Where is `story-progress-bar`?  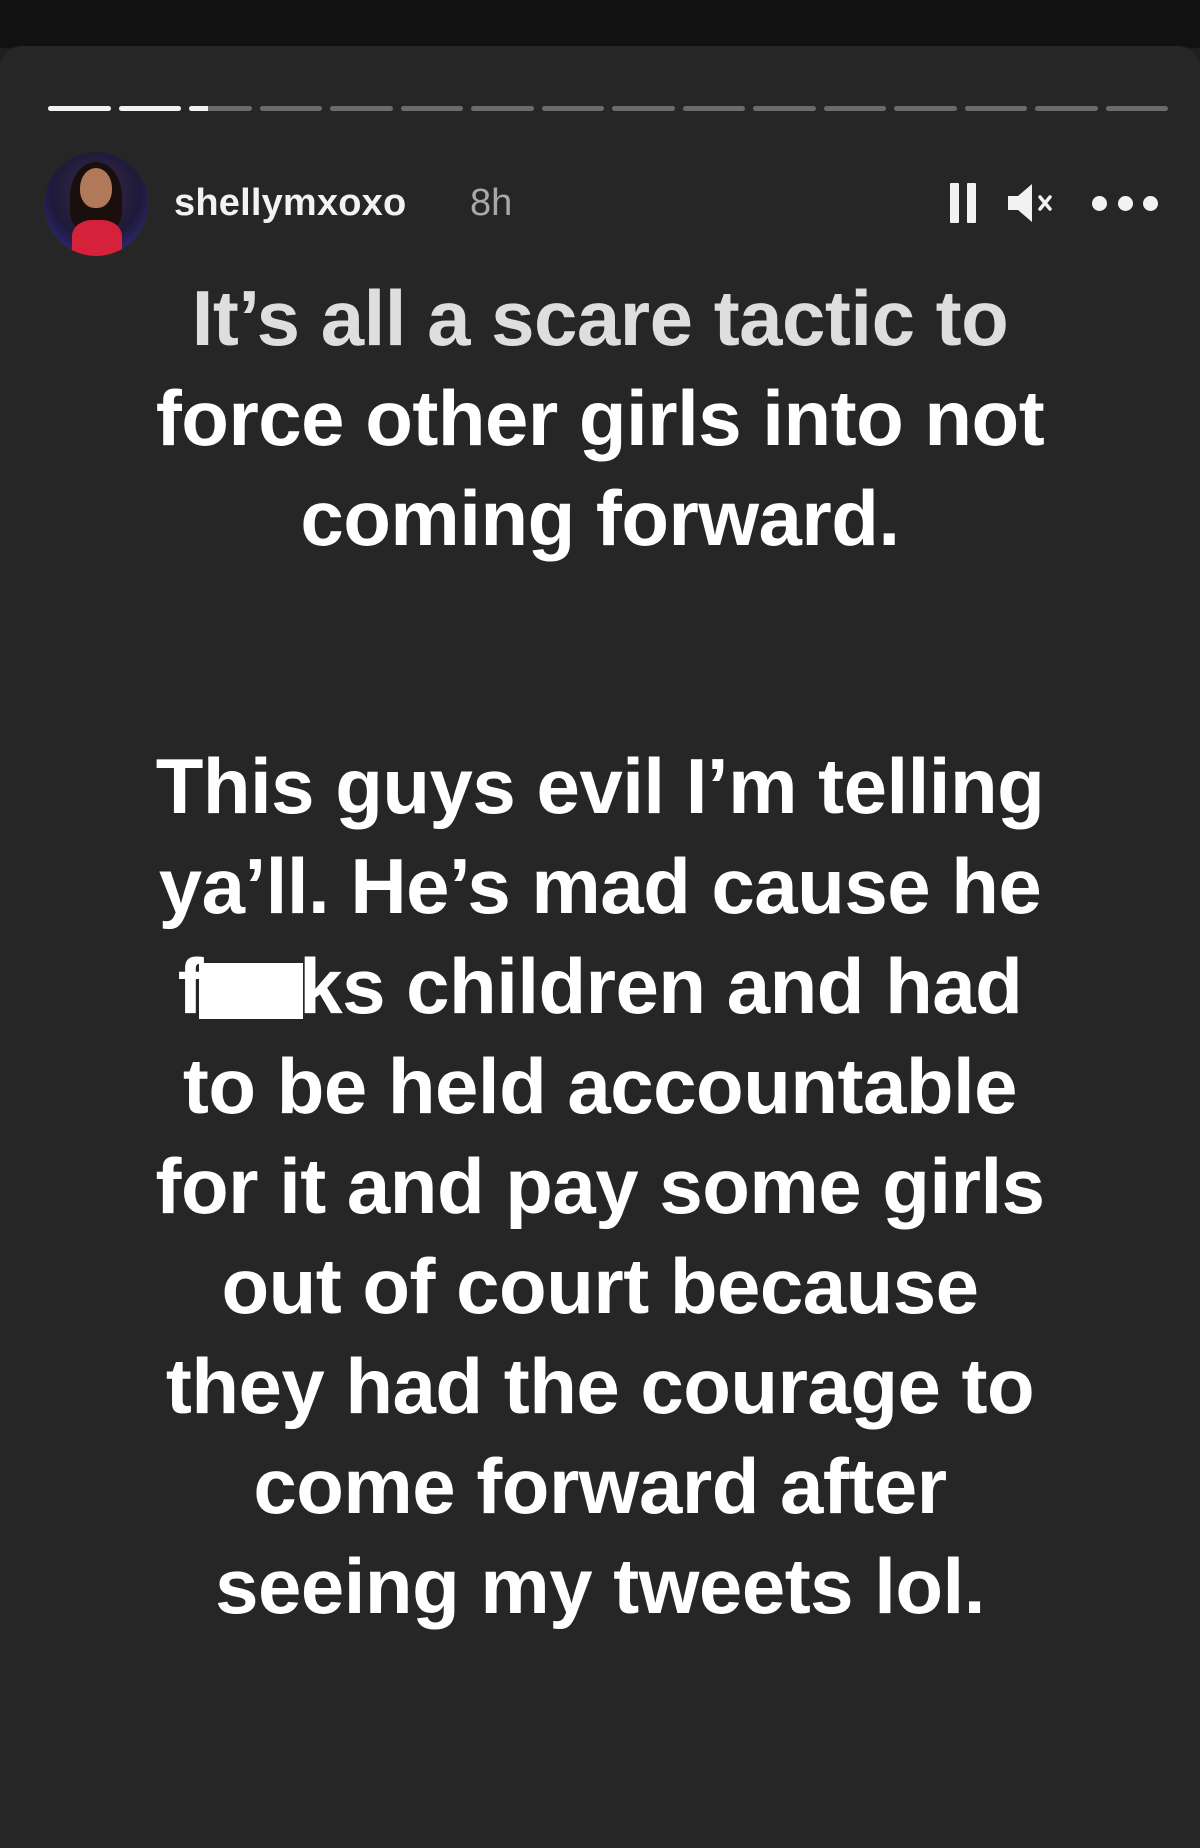
story-progress-bar is located at coordinates (608, 109).